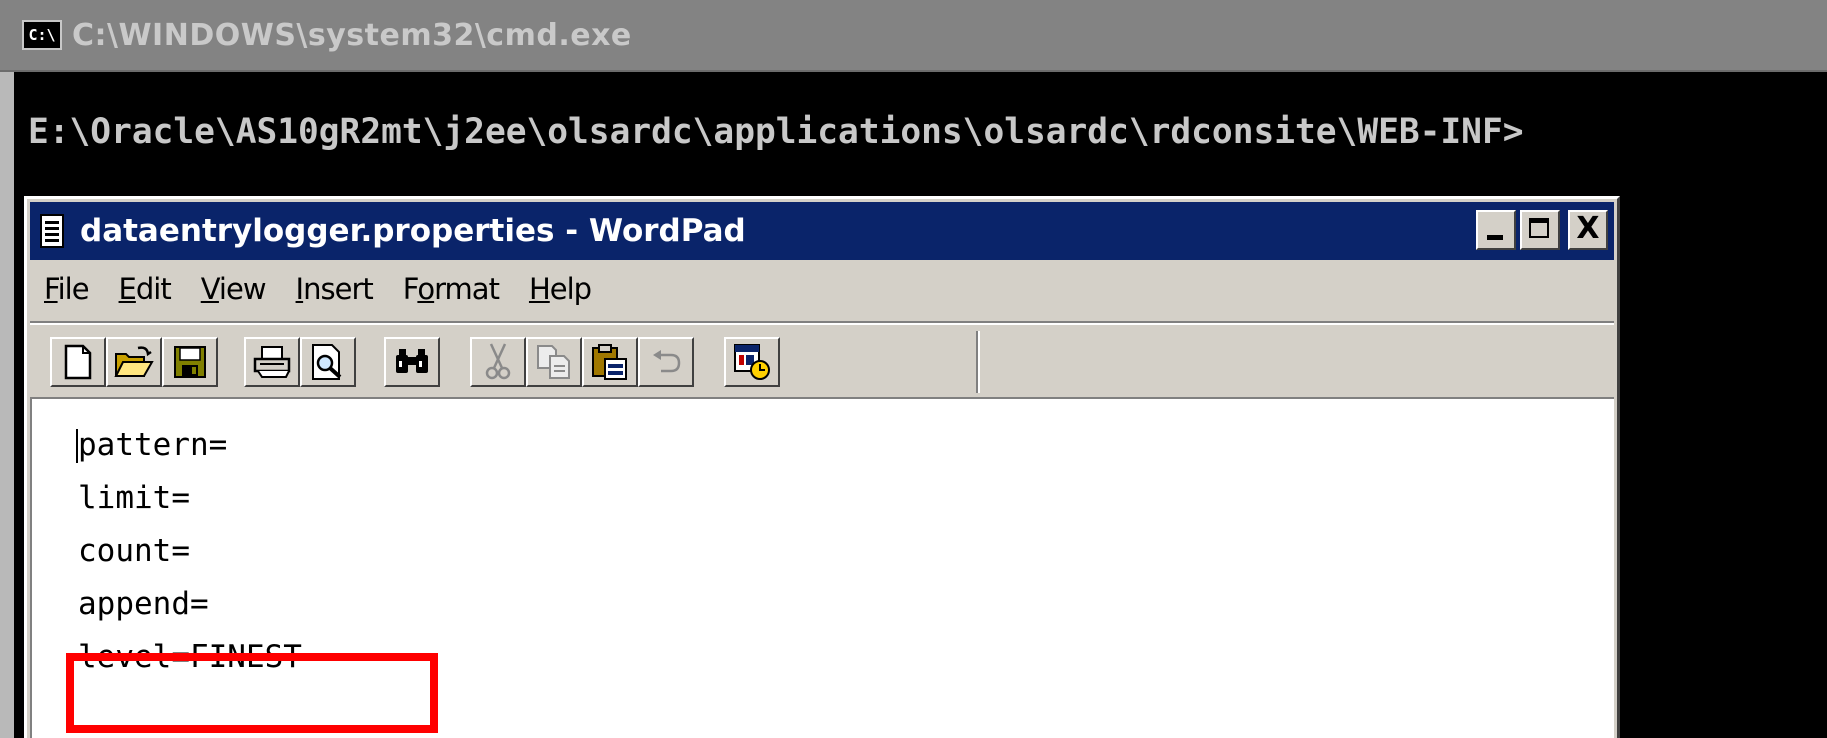  I want to click on document-text: pattern= limit= count= append= level=FINEST, so click(190, 551).